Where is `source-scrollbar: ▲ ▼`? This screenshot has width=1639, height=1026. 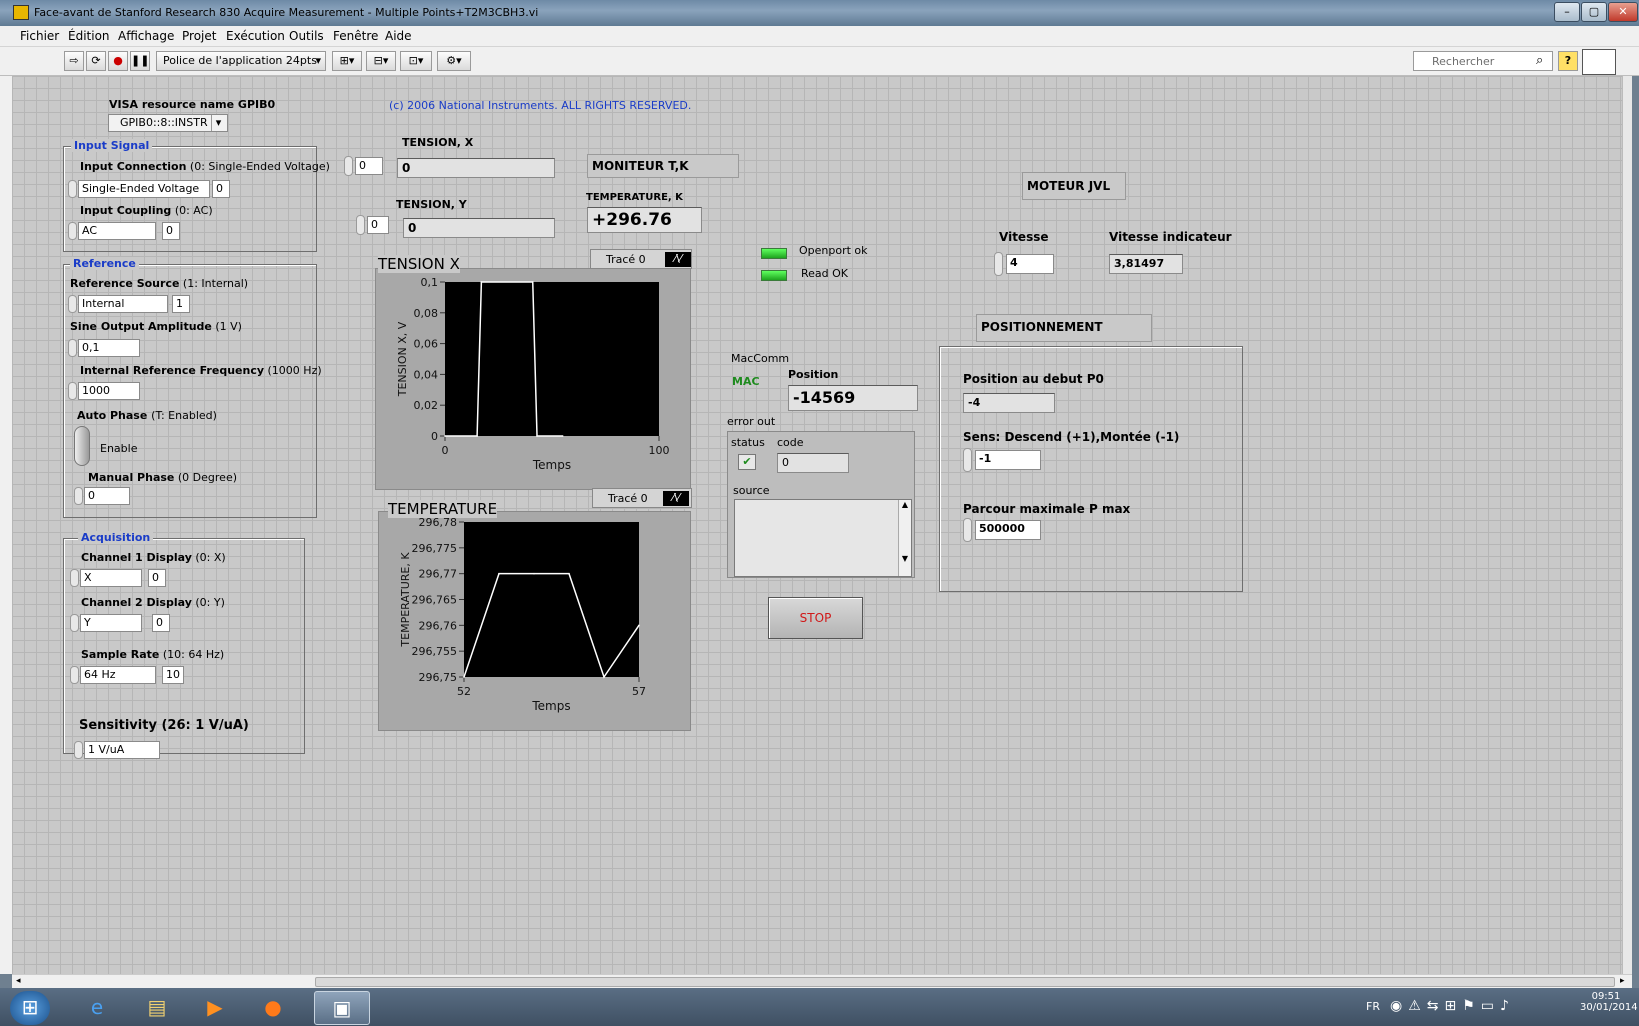 source-scrollbar: ▲ ▼ is located at coordinates (904, 538).